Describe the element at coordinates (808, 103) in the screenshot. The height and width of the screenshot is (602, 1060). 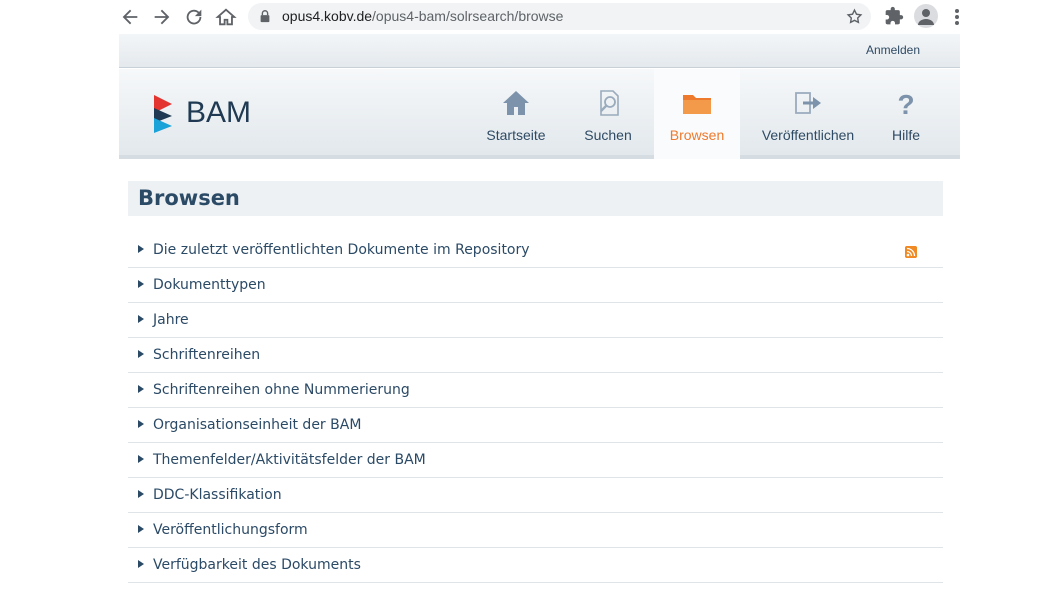
I see `publish-icon` at that location.